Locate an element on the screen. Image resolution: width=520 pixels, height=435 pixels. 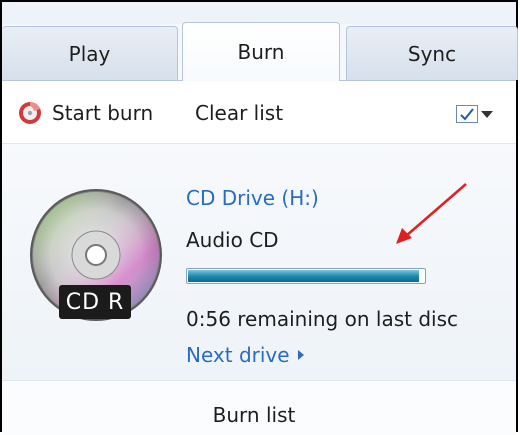
burn-list-header: Burn list is located at coordinates (259, 407).